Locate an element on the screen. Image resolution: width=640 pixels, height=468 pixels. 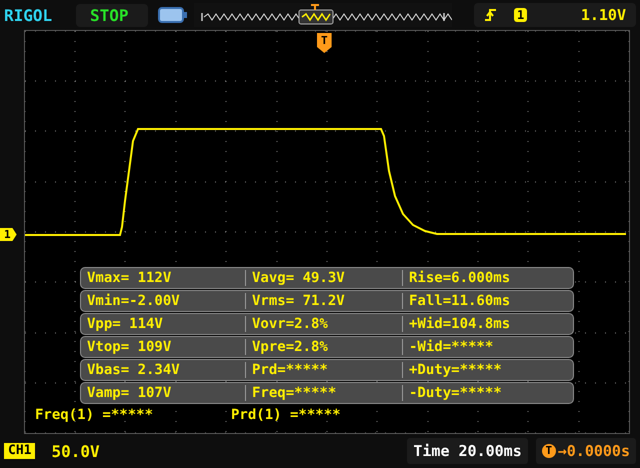
trigger-position-marker: T is located at coordinates (324, 43).